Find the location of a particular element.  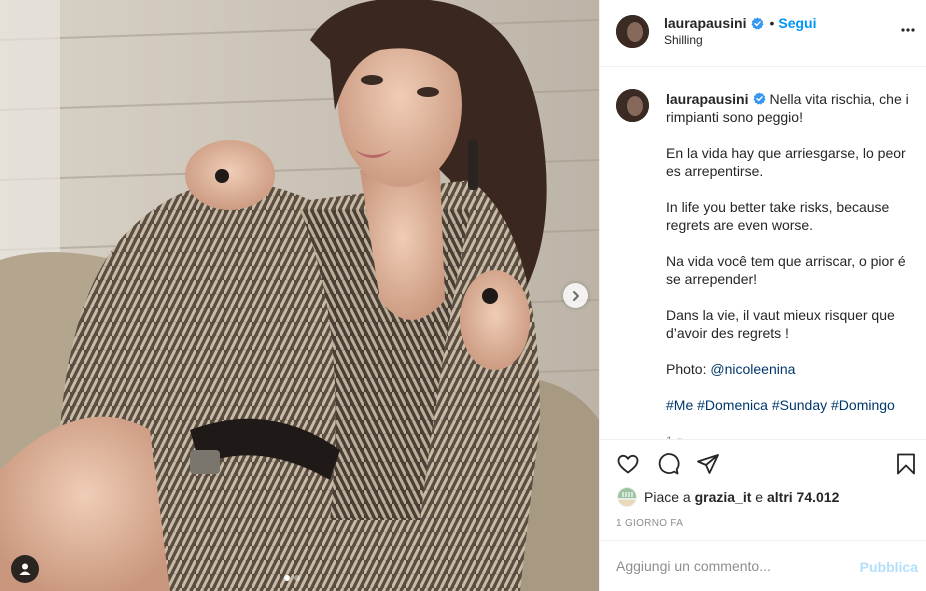

likes-summary: Piace a grazia_it e altri 74.012 is located at coordinates (728, 497).